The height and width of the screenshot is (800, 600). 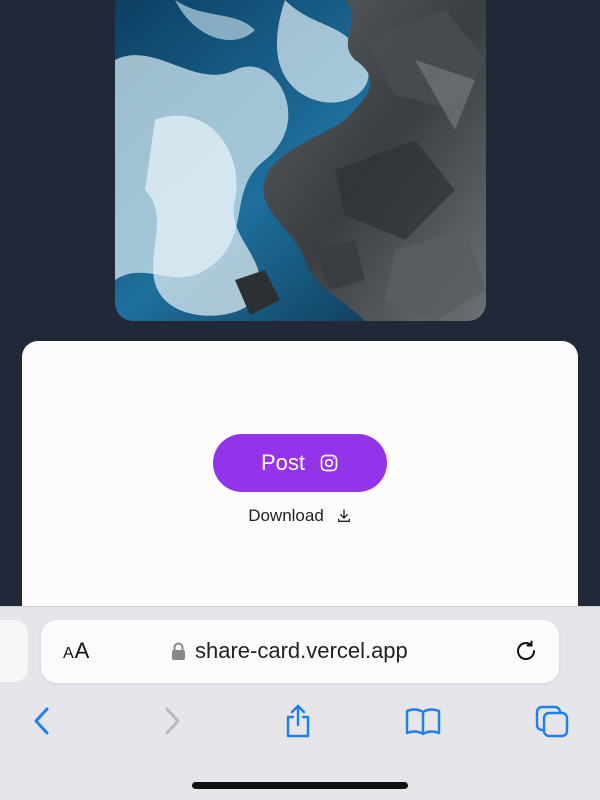 I want to click on post-button-label: Post, so click(x=283, y=462).